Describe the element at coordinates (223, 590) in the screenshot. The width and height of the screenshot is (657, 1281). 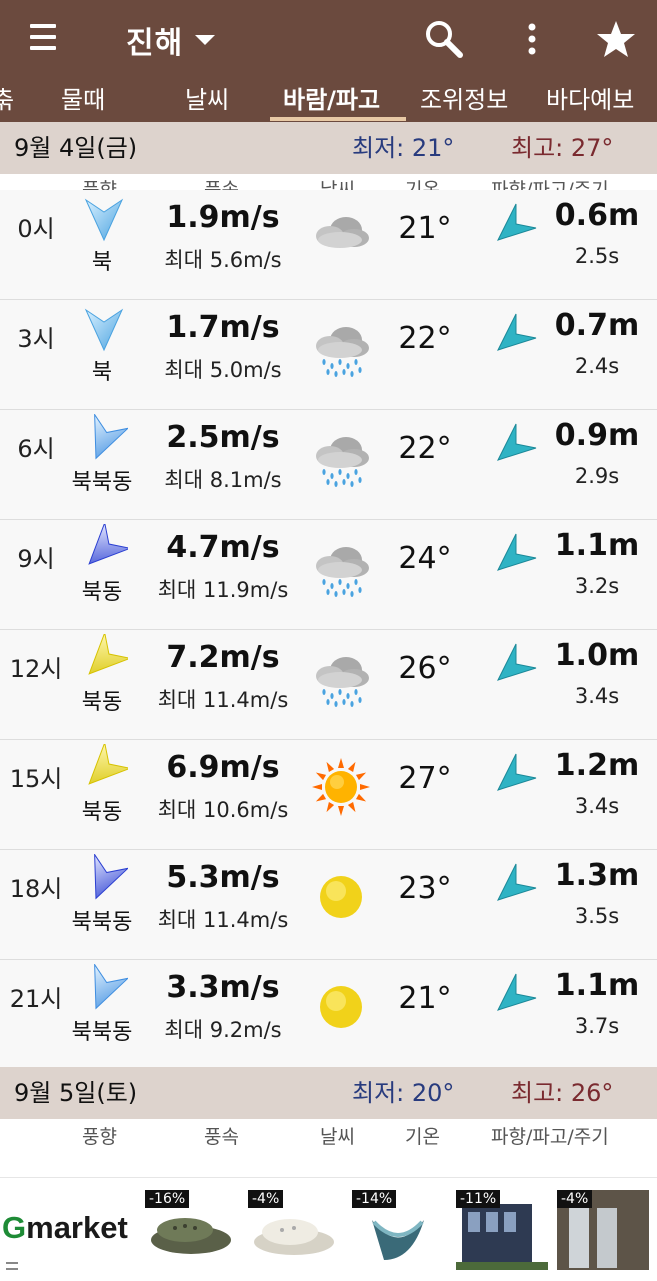
I see `max-wind-speed: 최대 11.9m/s` at that location.